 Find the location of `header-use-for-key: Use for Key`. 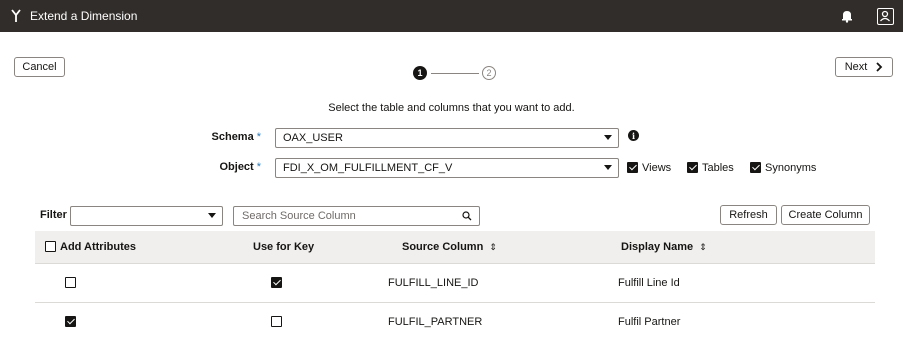

header-use-for-key: Use for Key is located at coordinates (284, 247).